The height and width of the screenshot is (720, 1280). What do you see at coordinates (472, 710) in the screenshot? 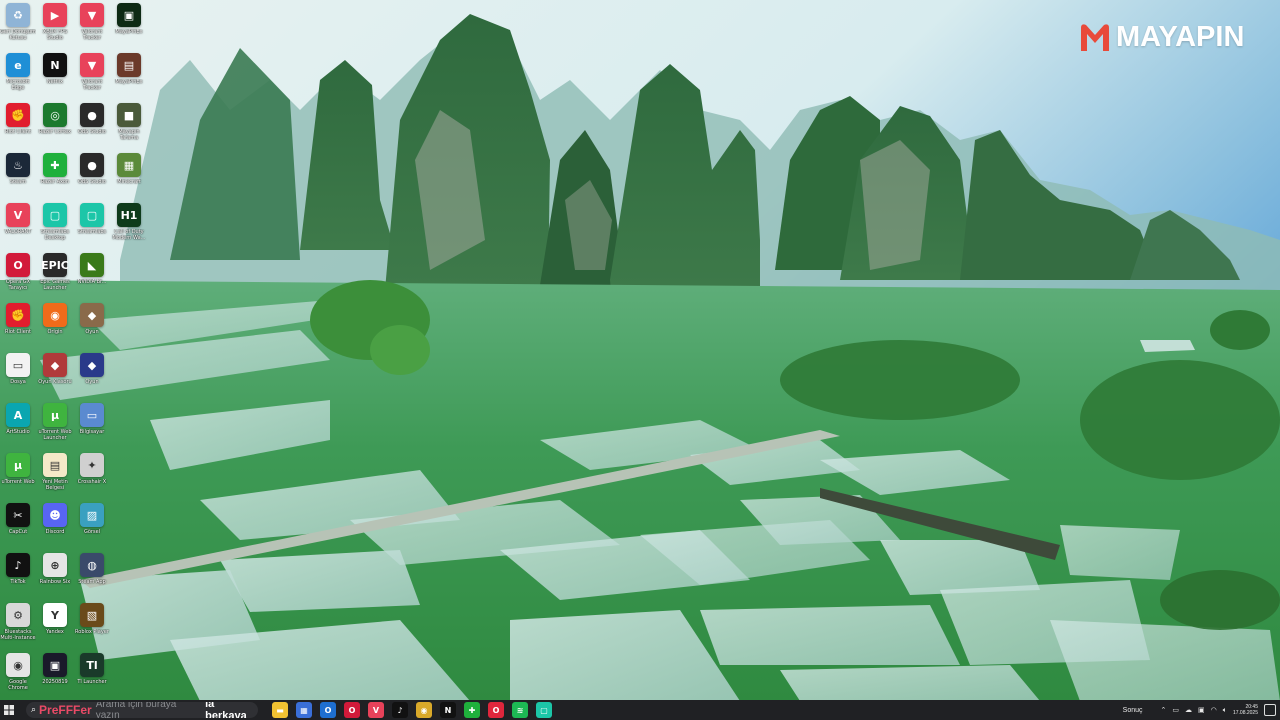
I see `razer-icon: ✚` at bounding box center [472, 710].